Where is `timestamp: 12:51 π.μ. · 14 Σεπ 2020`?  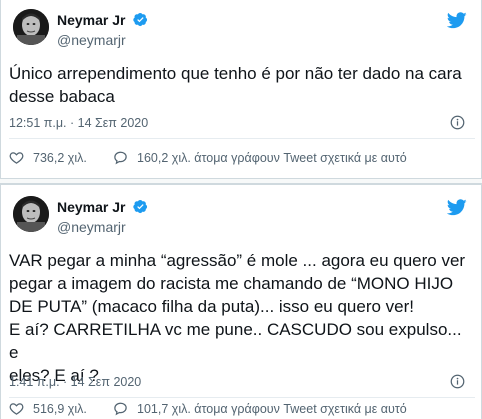 timestamp: 12:51 π.μ. · 14 Σεπ 2020 is located at coordinates (78, 123).